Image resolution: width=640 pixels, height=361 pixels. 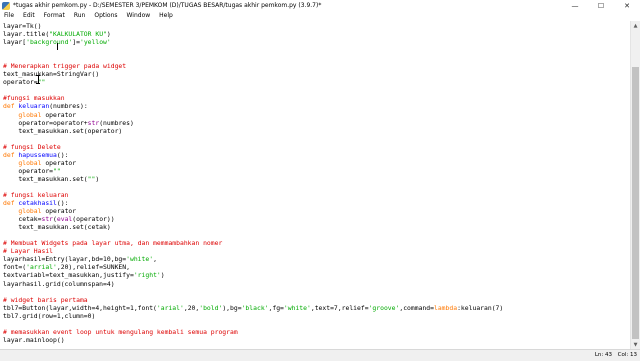 What do you see at coordinates (28, 170) in the screenshot?
I see `code-token: operator=` at bounding box center [28, 170].